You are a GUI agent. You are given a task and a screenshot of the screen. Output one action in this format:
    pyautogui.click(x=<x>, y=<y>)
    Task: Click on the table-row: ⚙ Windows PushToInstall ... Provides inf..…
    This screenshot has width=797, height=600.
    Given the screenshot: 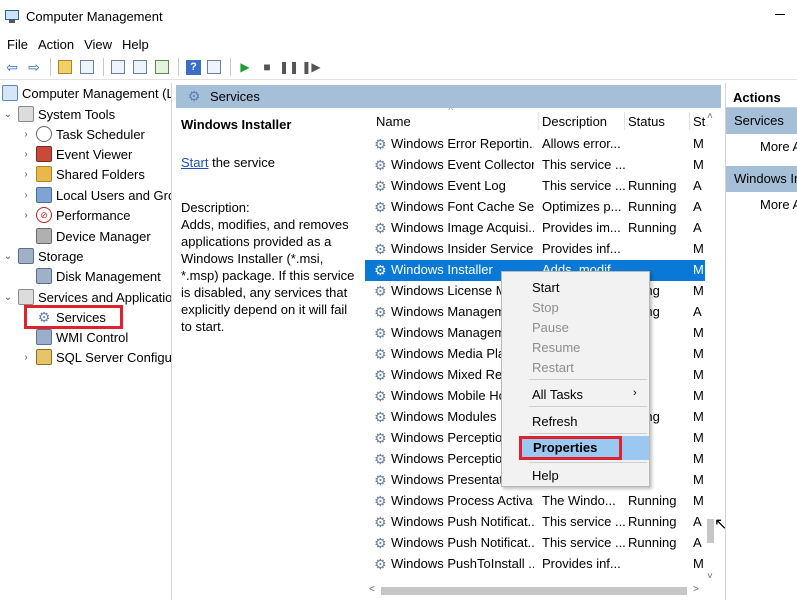 What is the action you would take?
    pyautogui.click(x=535, y=564)
    